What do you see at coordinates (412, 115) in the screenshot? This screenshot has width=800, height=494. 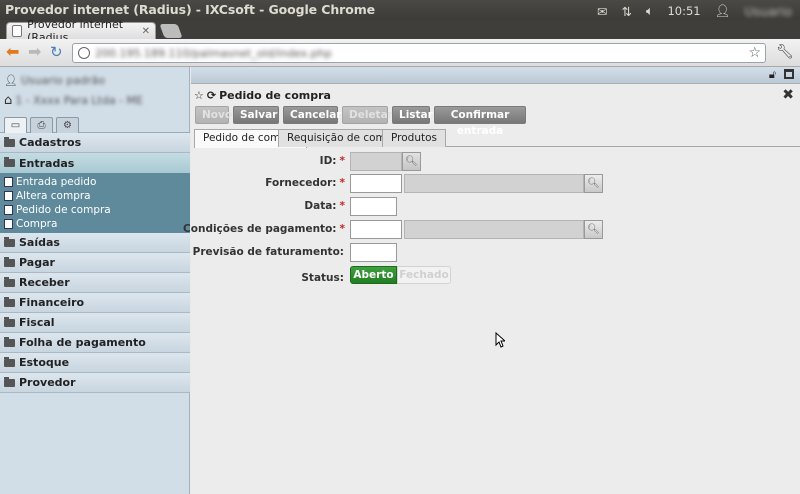 I see `listar-button: Listar` at bounding box center [412, 115].